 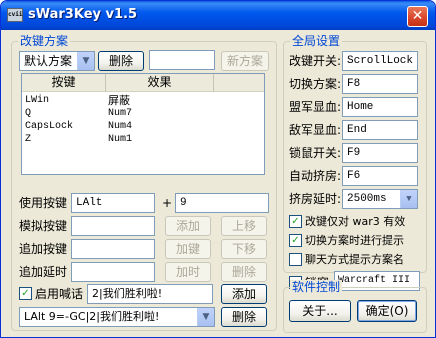 I want to click on append-key-input, so click(x=113, y=249).